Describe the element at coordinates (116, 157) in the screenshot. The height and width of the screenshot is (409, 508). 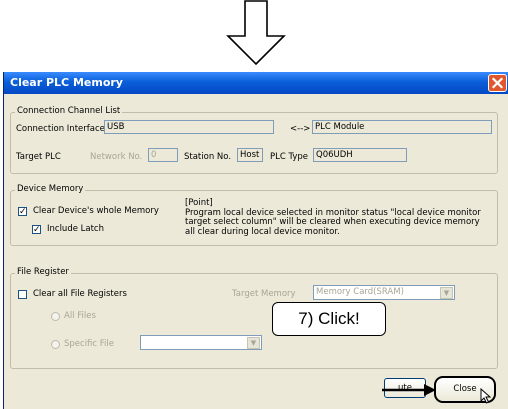
I see `network-no-label: Network No.` at that location.